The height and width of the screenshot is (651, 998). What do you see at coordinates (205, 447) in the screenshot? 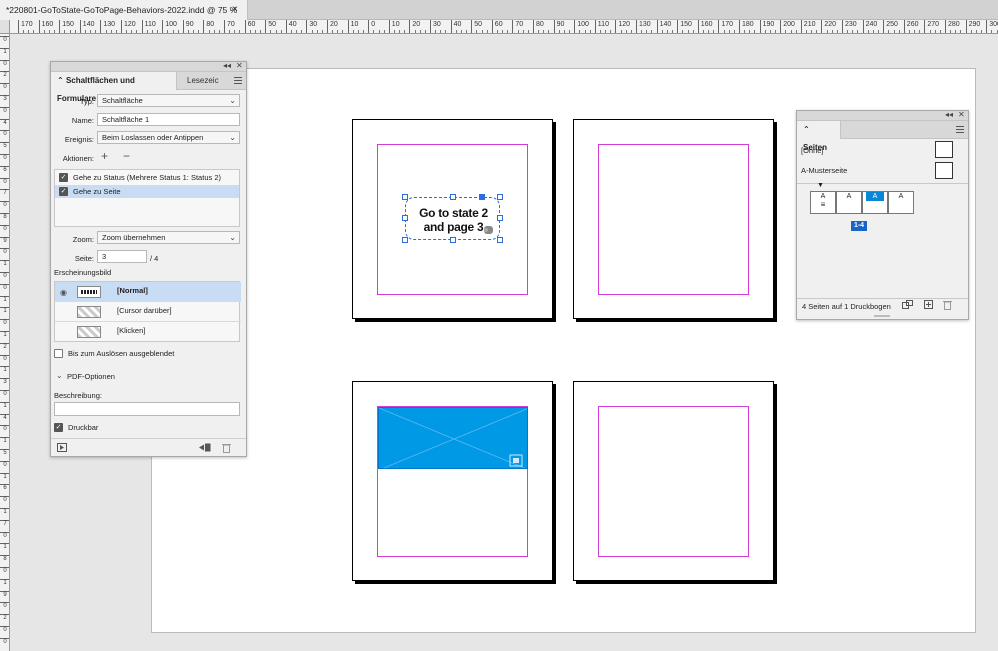
I see `convert-to-object-icon` at bounding box center [205, 447].